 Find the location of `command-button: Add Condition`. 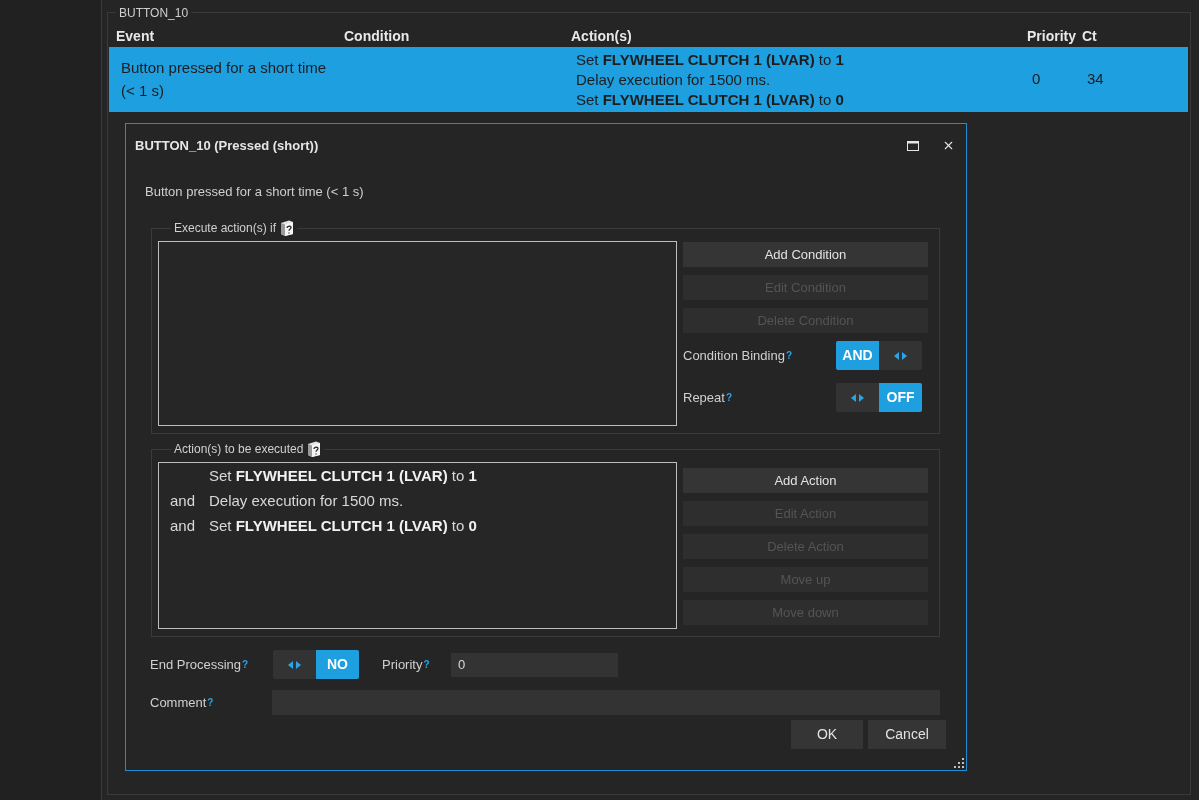

command-button: Add Condition is located at coordinates (805, 254).